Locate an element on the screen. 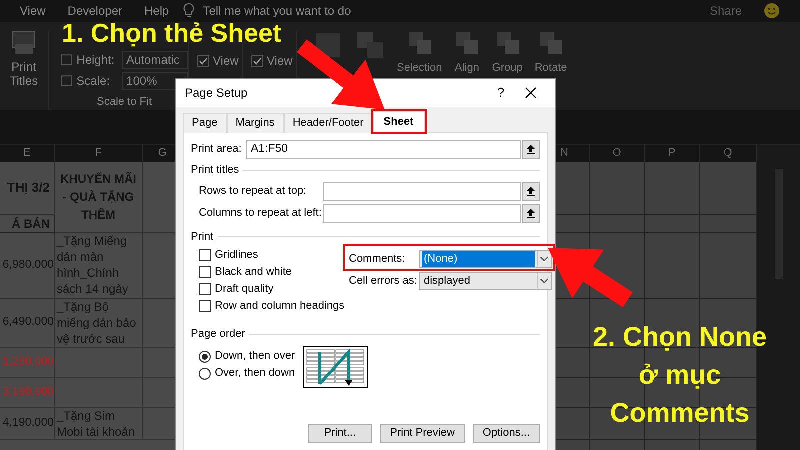  print-titles-button: Print Titles is located at coordinates (24, 74).